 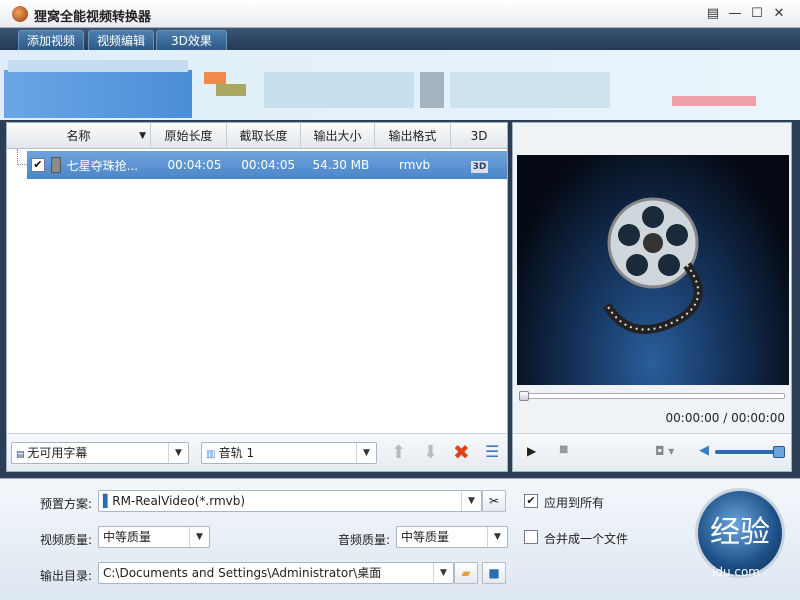 I want to click on apply-all-checkbox: ✔, so click(x=531, y=501).